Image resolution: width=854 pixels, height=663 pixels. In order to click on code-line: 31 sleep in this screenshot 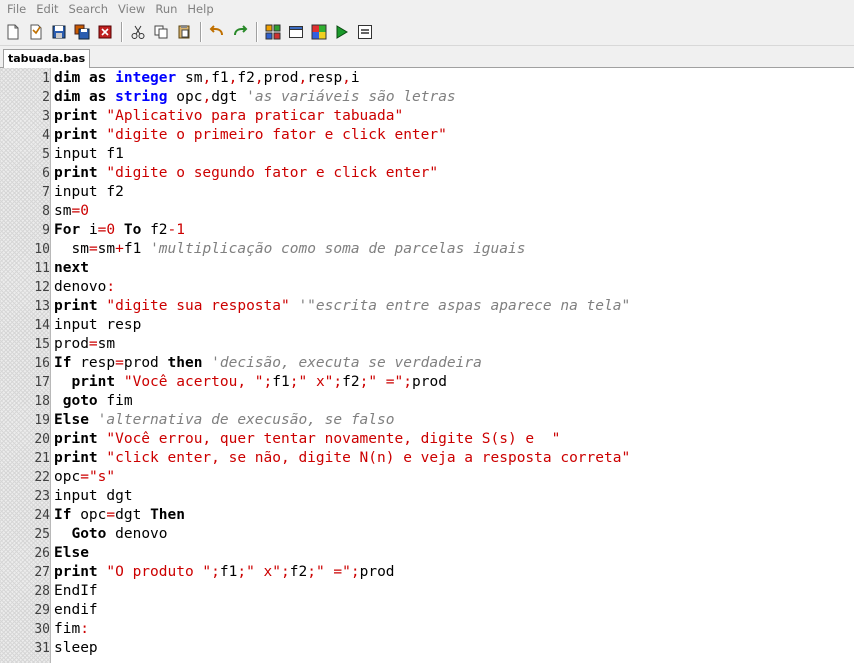, I will do `click(427, 648)`.